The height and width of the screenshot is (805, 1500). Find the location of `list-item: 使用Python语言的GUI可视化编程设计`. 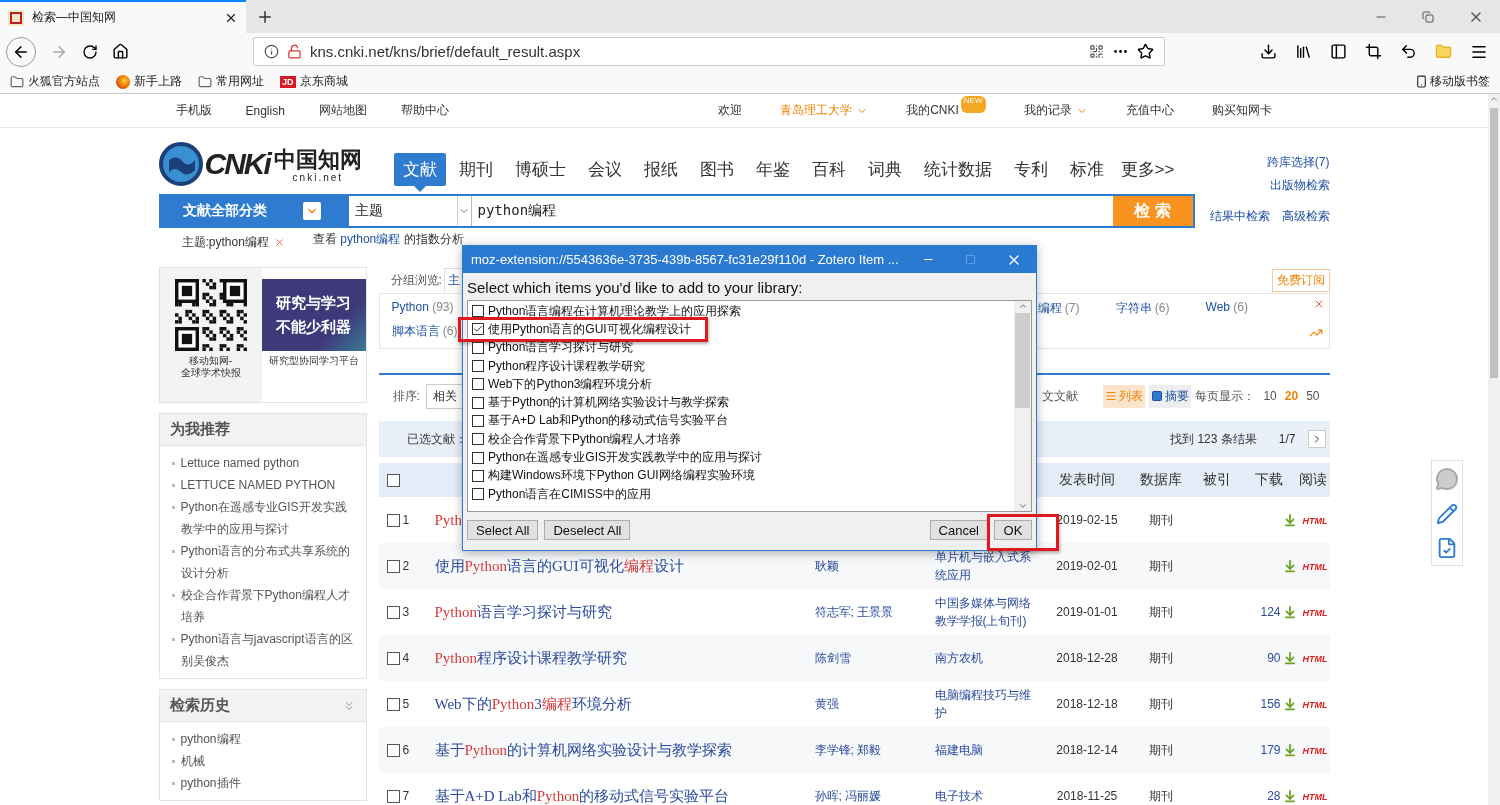

list-item: 使用Python语言的GUI可视化编程设计 is located at coordinates (741, 329).